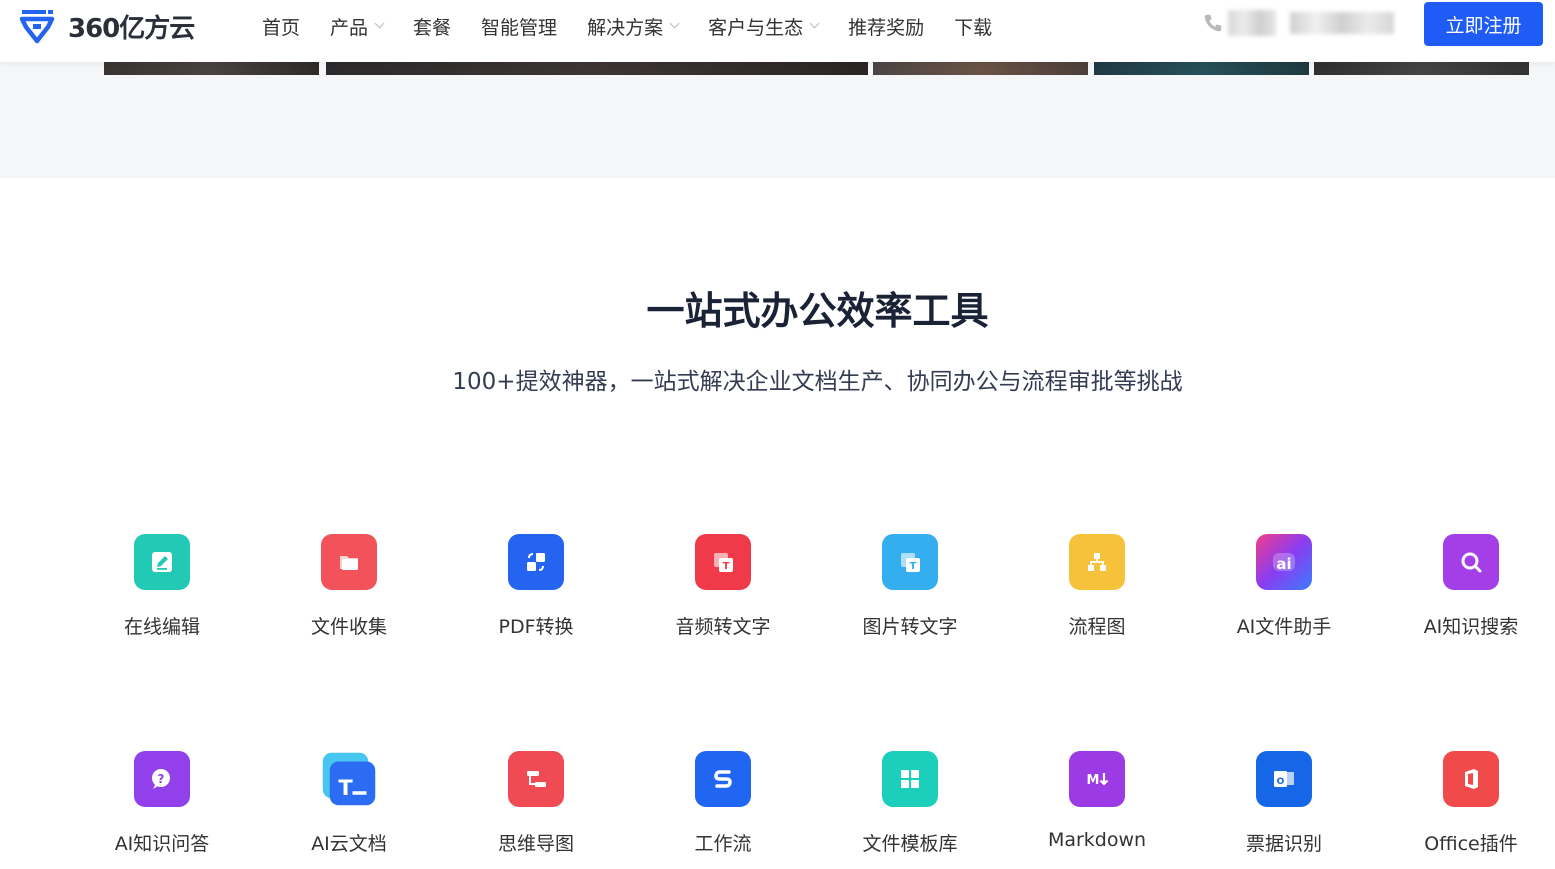 This screenshot has width=1555, height=869. What do you see at coordinates (1284, 803) in the screenshot?
I see `tool-invoice-recognition: O 票据识别` at bounding box center [1284, 803].